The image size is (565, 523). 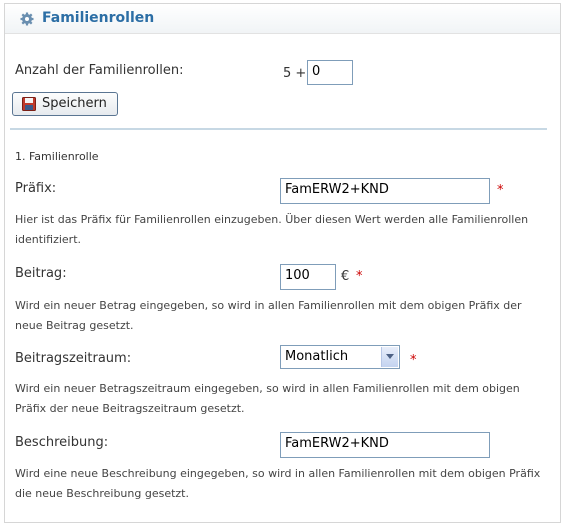 What do you see at coordinates (295, 73) in the screenshot?
I see `count-prefix: 5 +` at bounding box center [295, 73].